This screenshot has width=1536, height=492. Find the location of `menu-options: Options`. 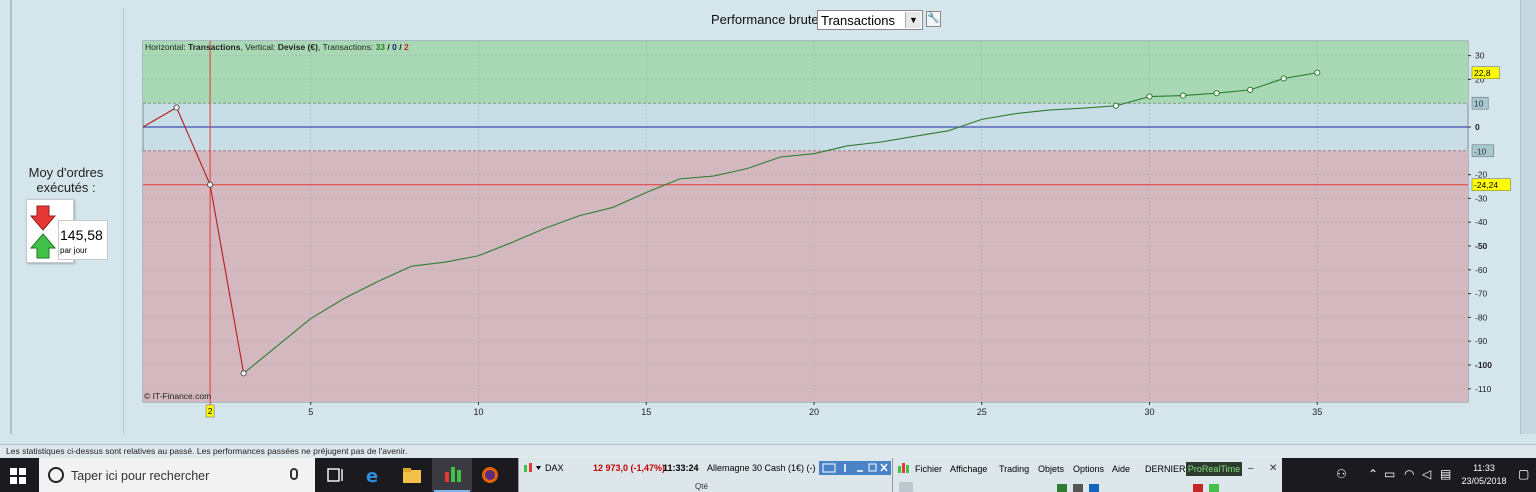

menu-options: Options is located at coordinates (1088, 469).